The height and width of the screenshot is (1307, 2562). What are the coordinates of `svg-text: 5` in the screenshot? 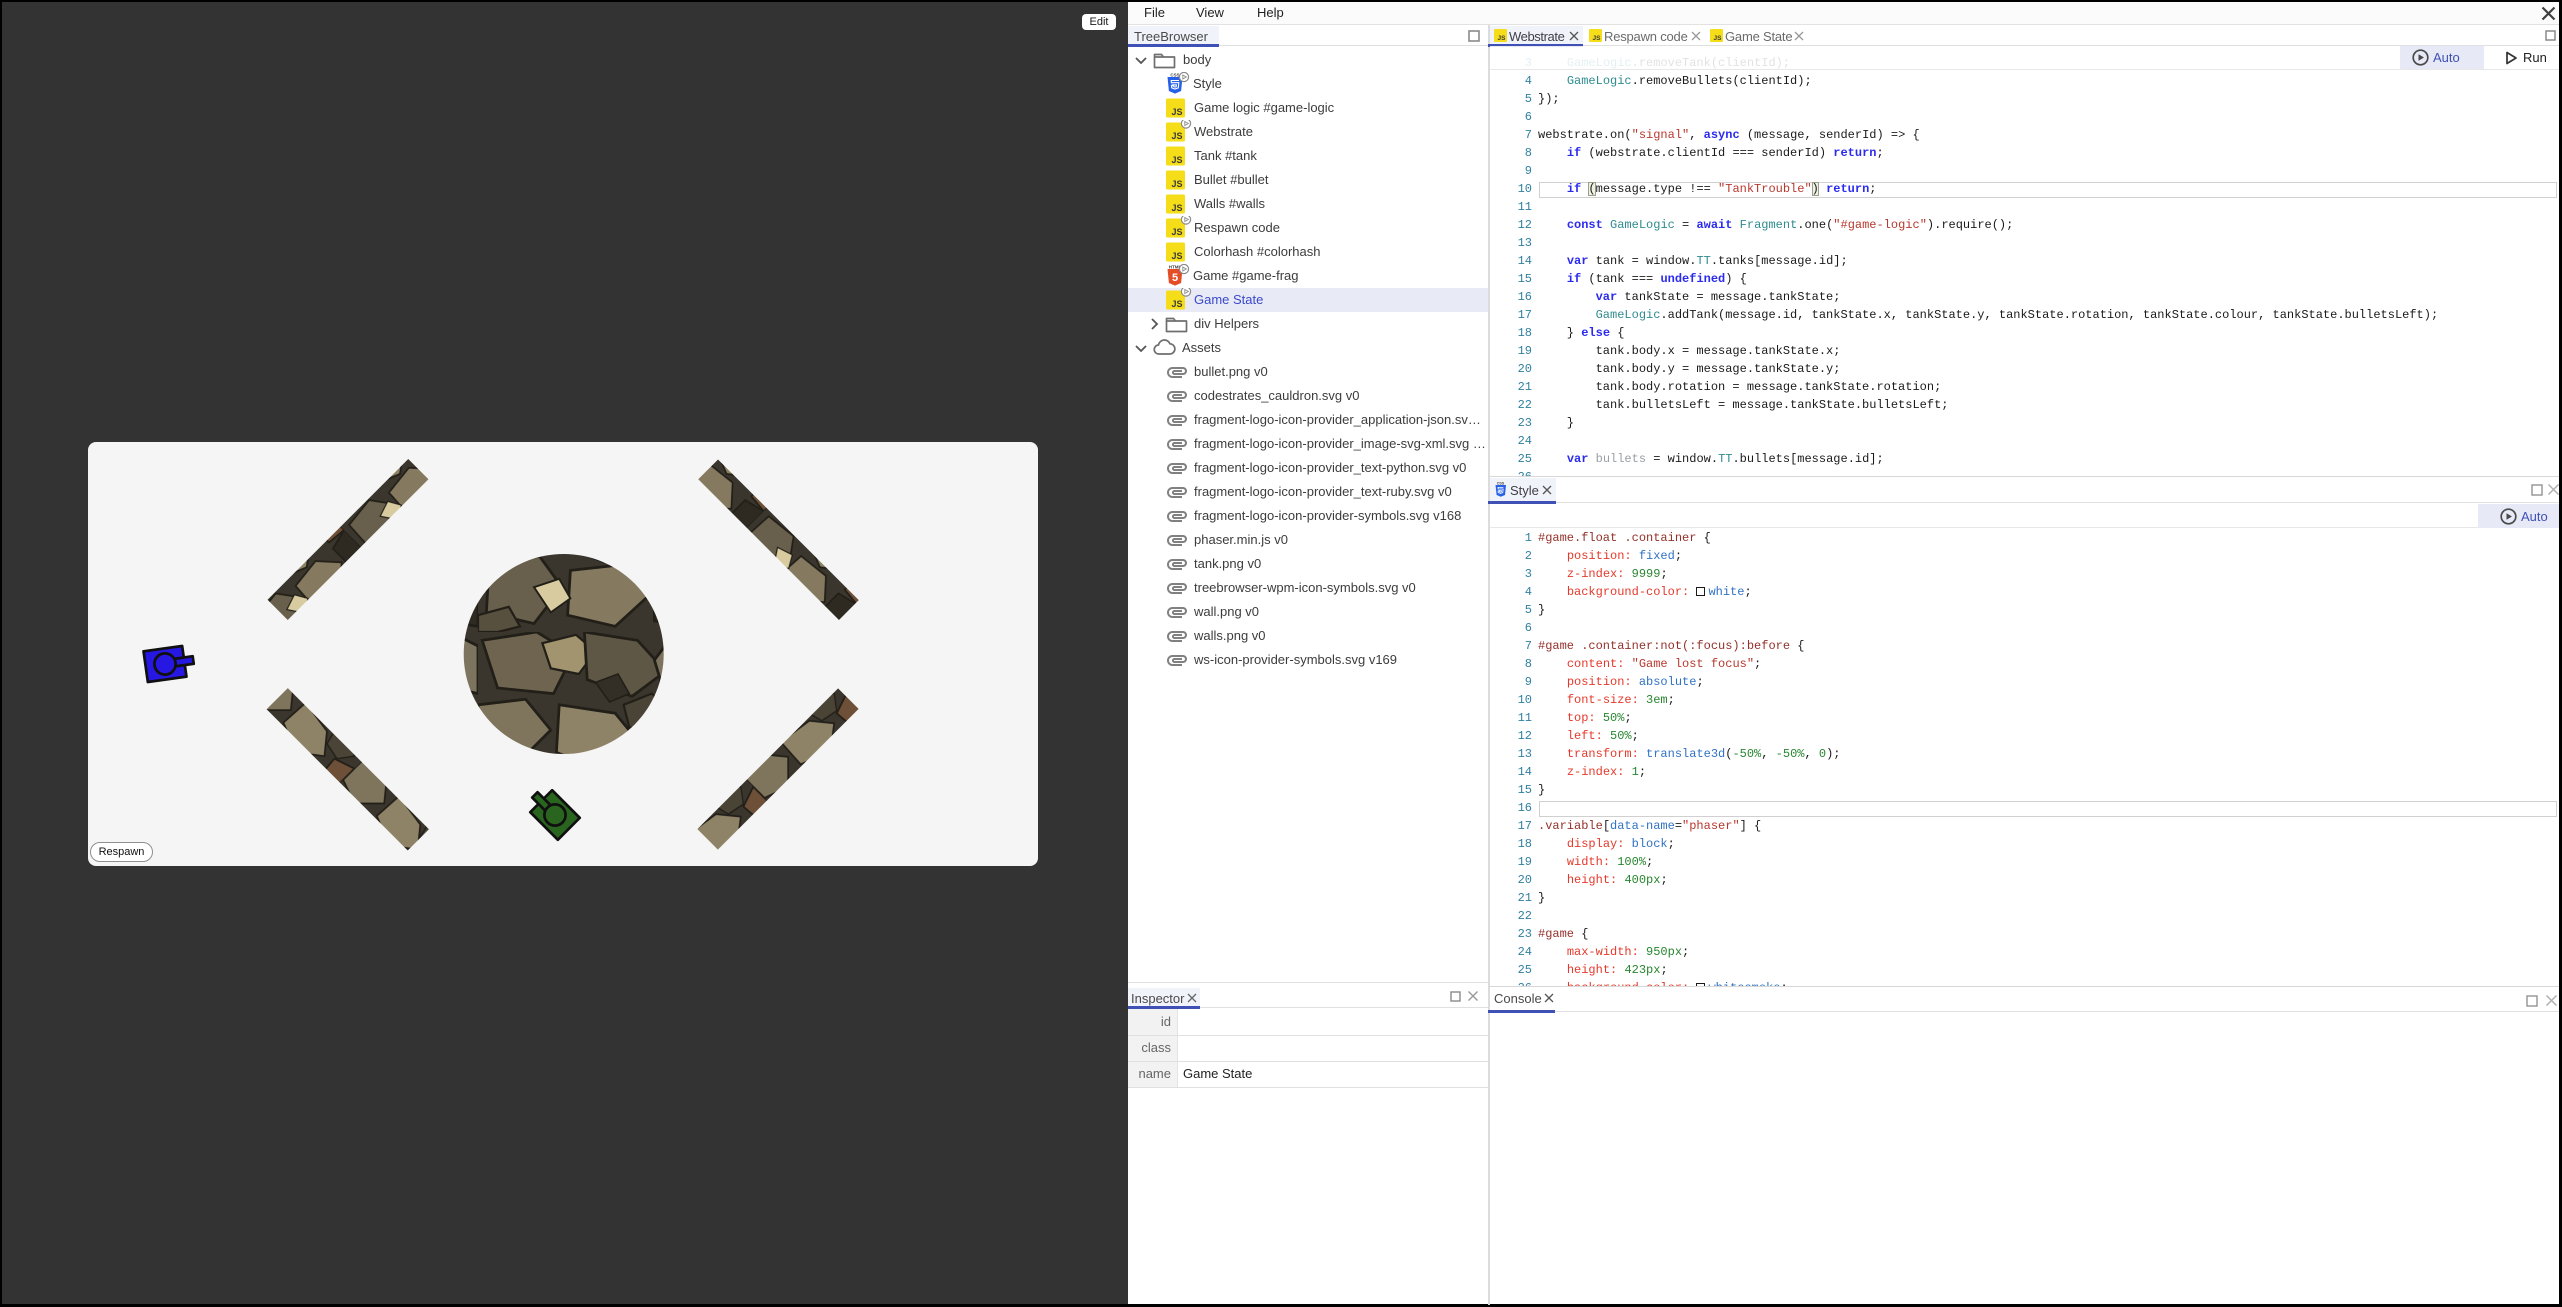 It's located at (1175, 278).